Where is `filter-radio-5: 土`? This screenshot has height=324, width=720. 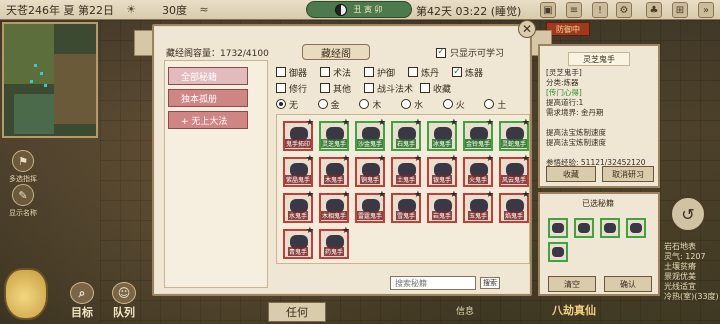 filter-radio-5: 土 is located at coordinates (505, 104).